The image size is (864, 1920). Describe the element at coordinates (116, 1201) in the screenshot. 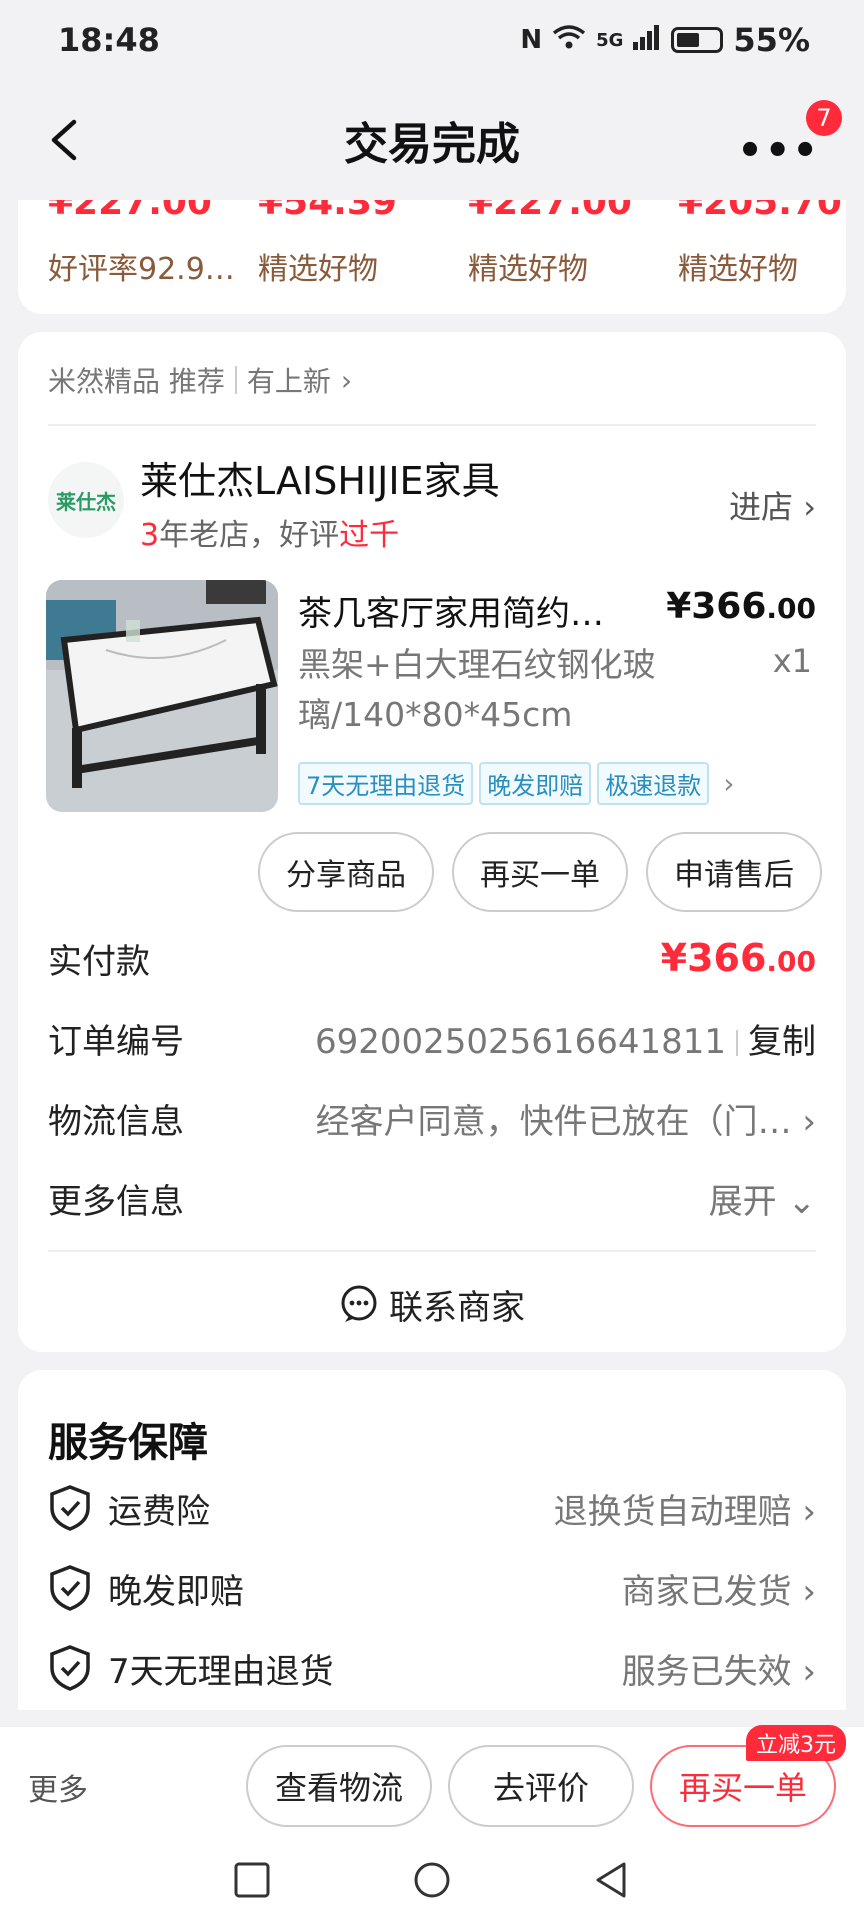

I see `more-info-label: 更多信息` at that location.